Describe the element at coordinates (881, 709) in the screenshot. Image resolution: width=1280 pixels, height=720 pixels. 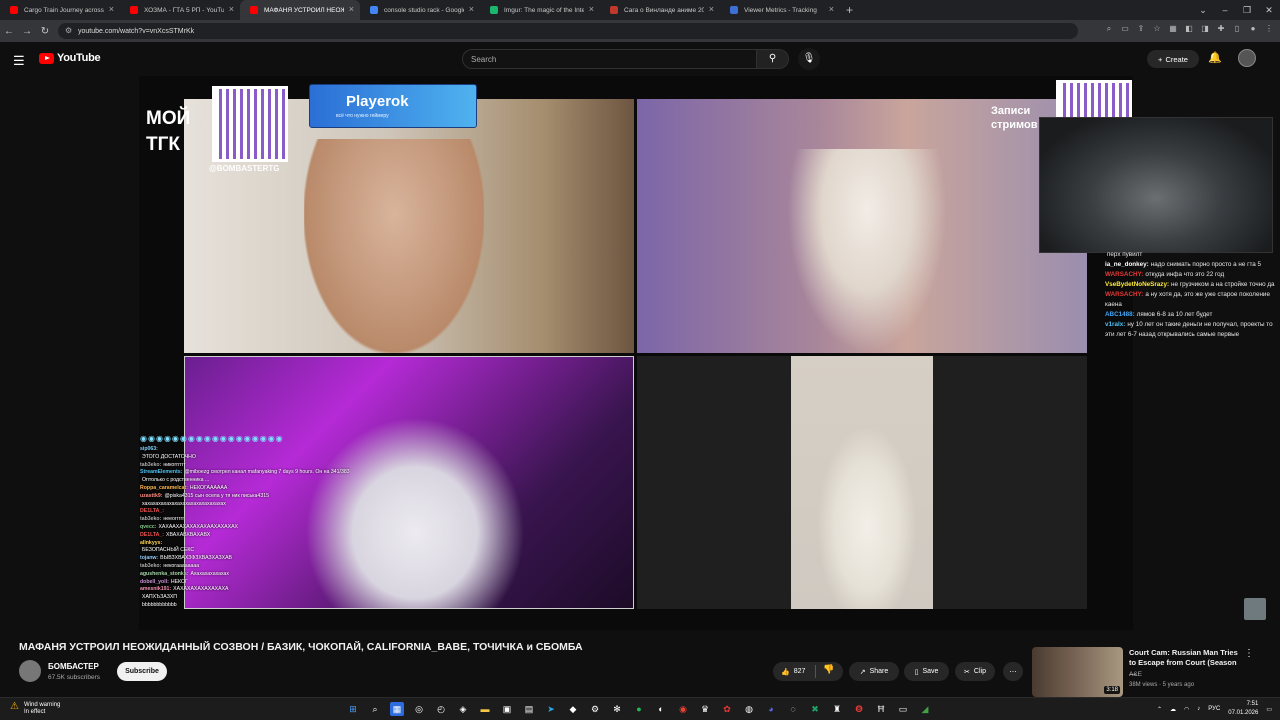
I see `app-icon: Ħ` at that location.